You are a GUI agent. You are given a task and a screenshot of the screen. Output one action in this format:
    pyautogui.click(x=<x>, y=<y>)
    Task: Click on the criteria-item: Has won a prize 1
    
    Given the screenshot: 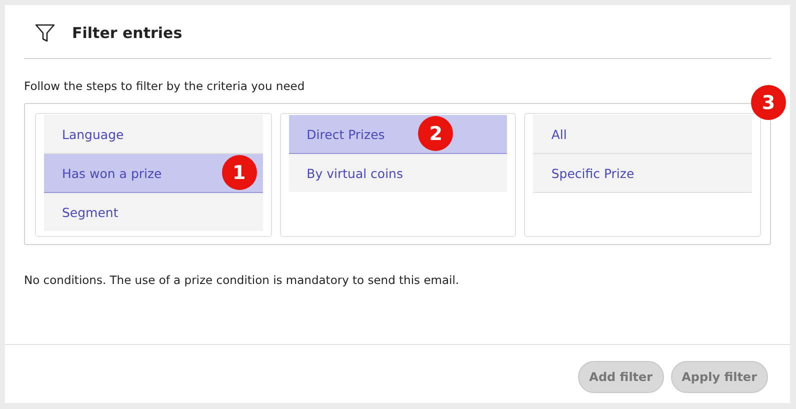 What is the action you would take?
    pyautogui.click(x=153, y=173)
    